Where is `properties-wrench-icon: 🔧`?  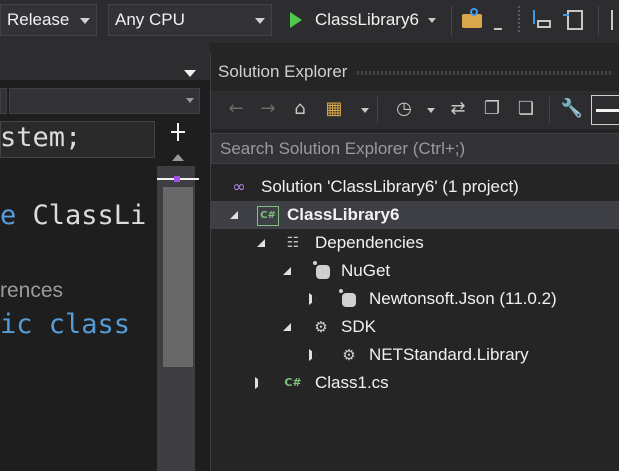 properties-wrench-icon: 🔧 is located at coordinates (572, 109).